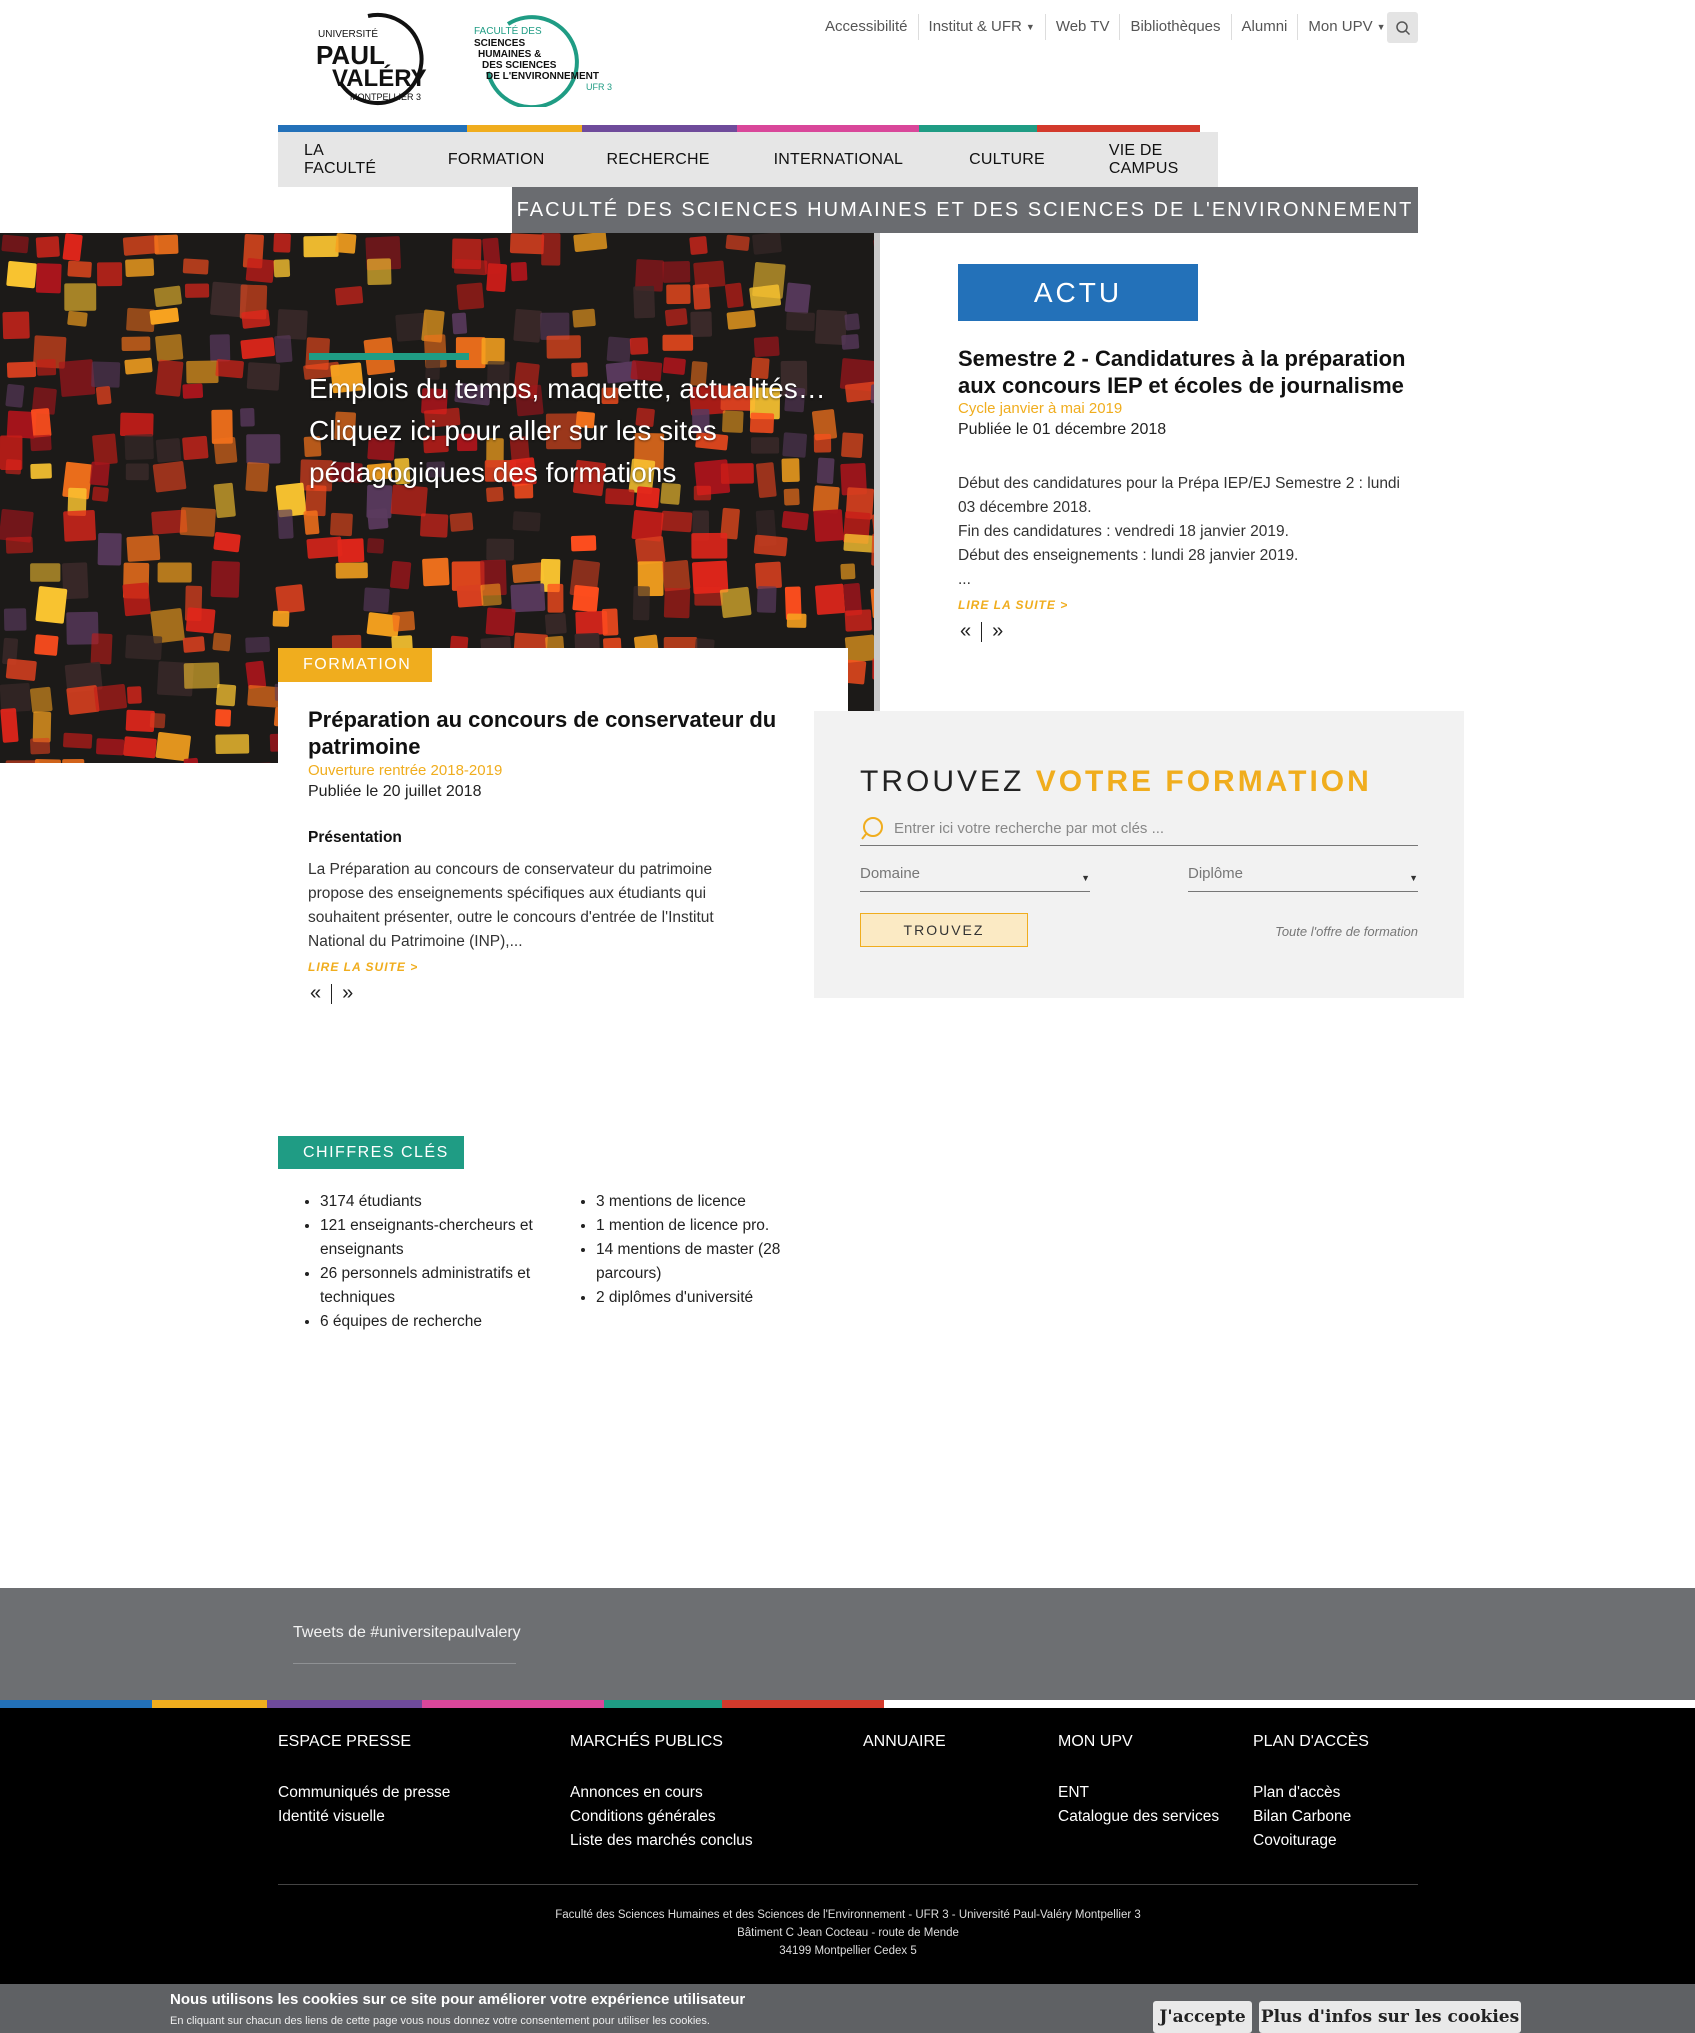 This screenshot has height=2033, width=1695. What do you see at coordinates (657, 160) in the screenshot?
I see `mainnav-recherche: RECHERCHE` at bounding box center [657, 160].